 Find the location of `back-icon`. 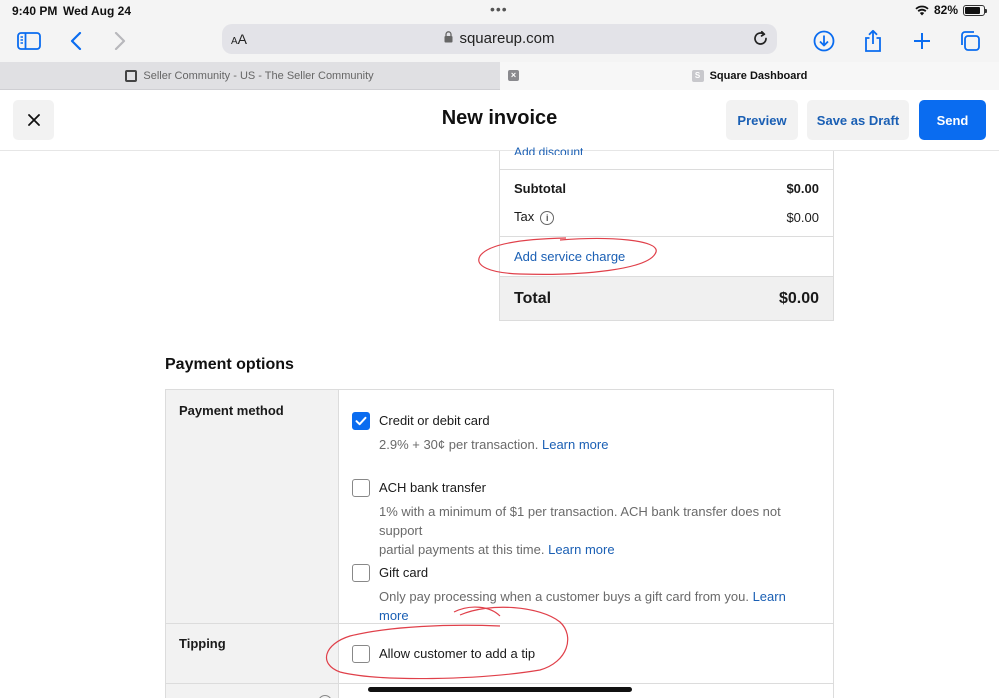

back-icon is located at coordinates (76, 41).